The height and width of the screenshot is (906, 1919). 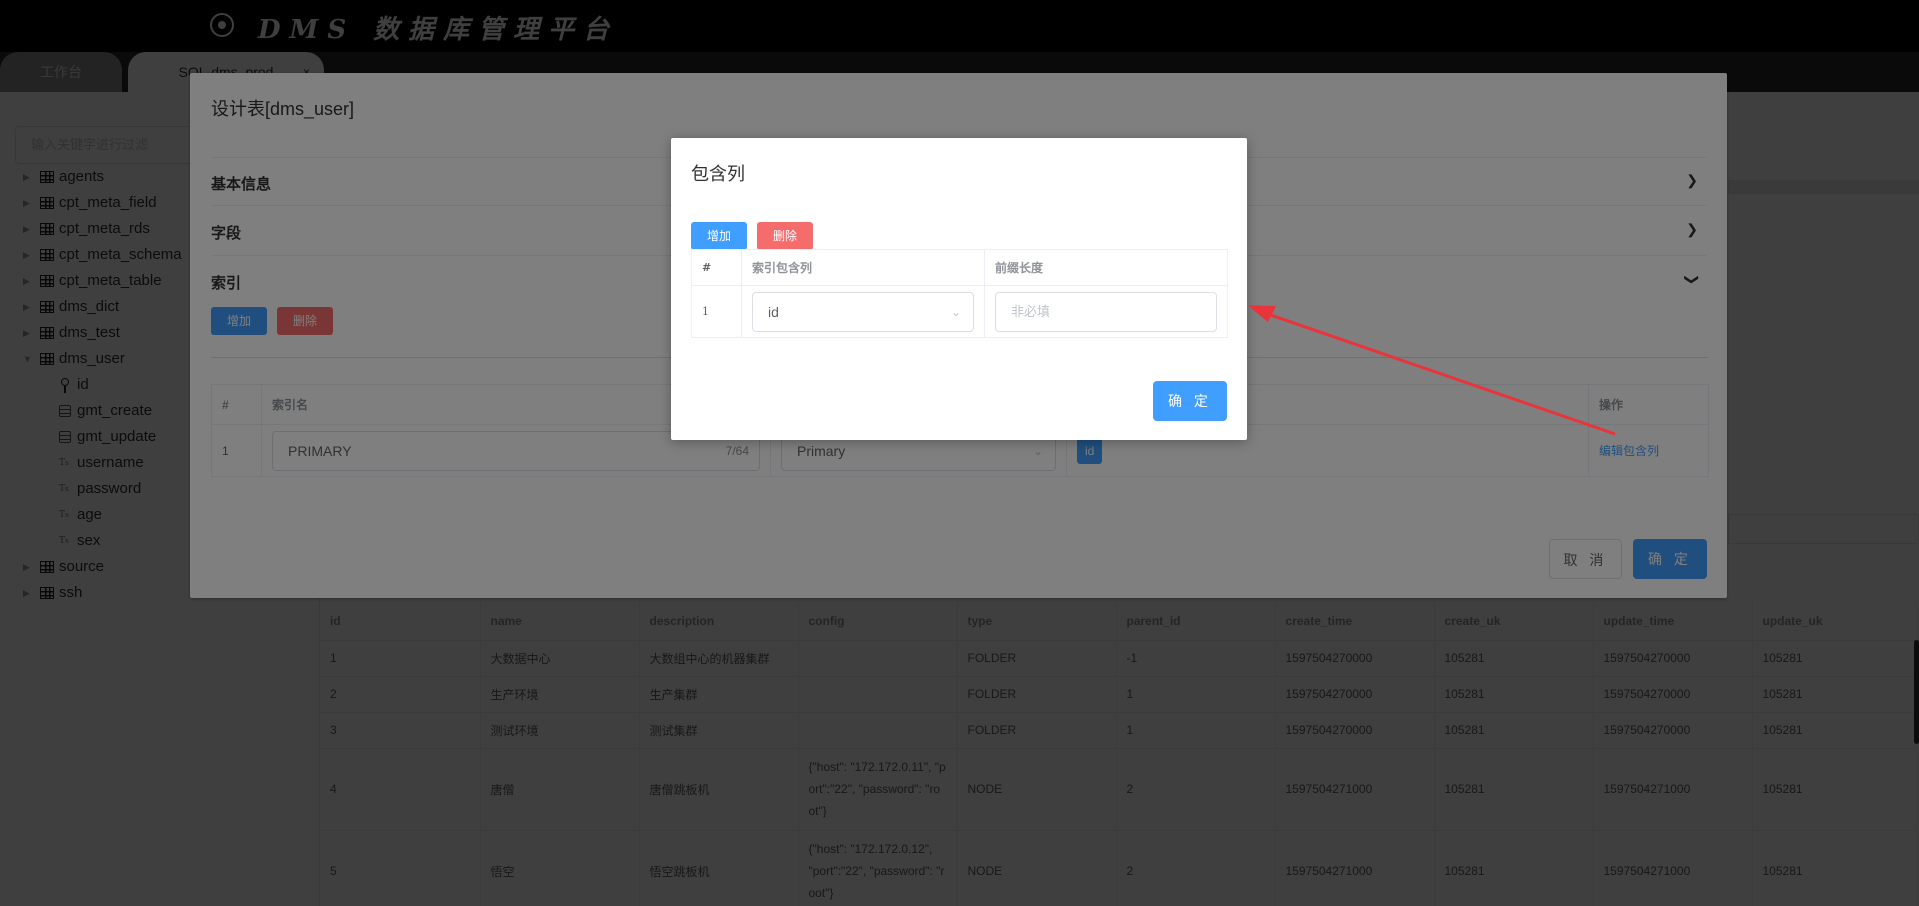 I want to click on include-columns-table: # 索引包含列 前缀长度 1 id ⌄ 非必填, so click(x=959, y=293).